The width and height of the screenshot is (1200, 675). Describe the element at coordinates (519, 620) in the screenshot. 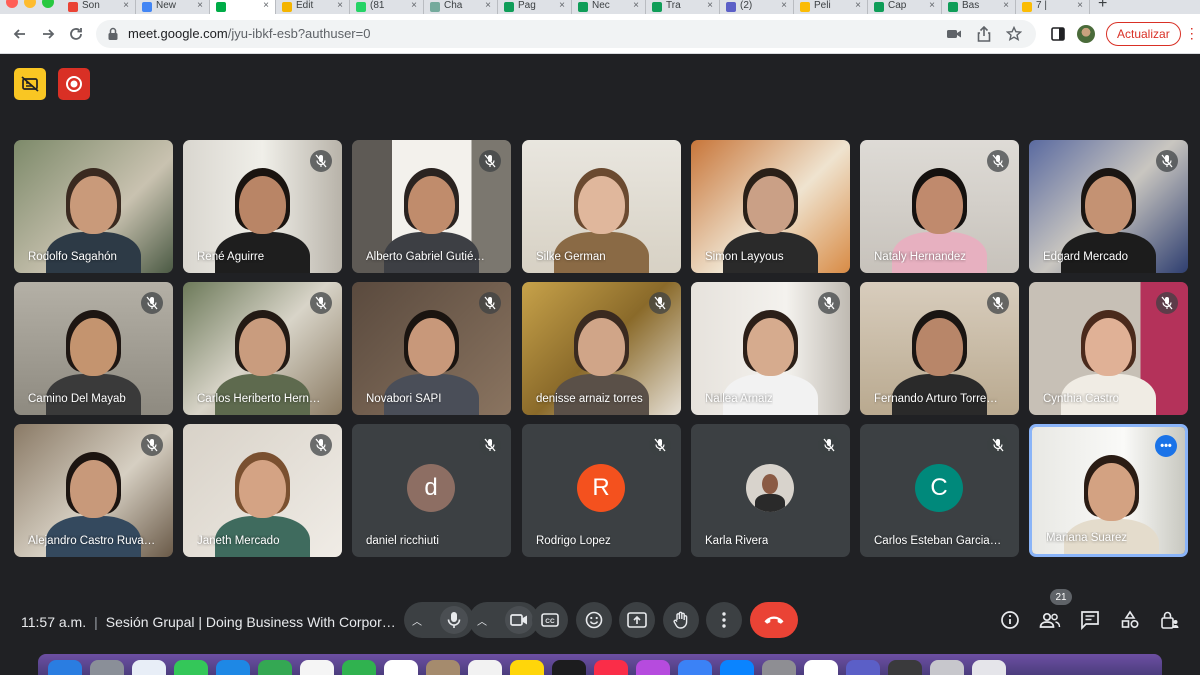

I see `camera-button` at that location.